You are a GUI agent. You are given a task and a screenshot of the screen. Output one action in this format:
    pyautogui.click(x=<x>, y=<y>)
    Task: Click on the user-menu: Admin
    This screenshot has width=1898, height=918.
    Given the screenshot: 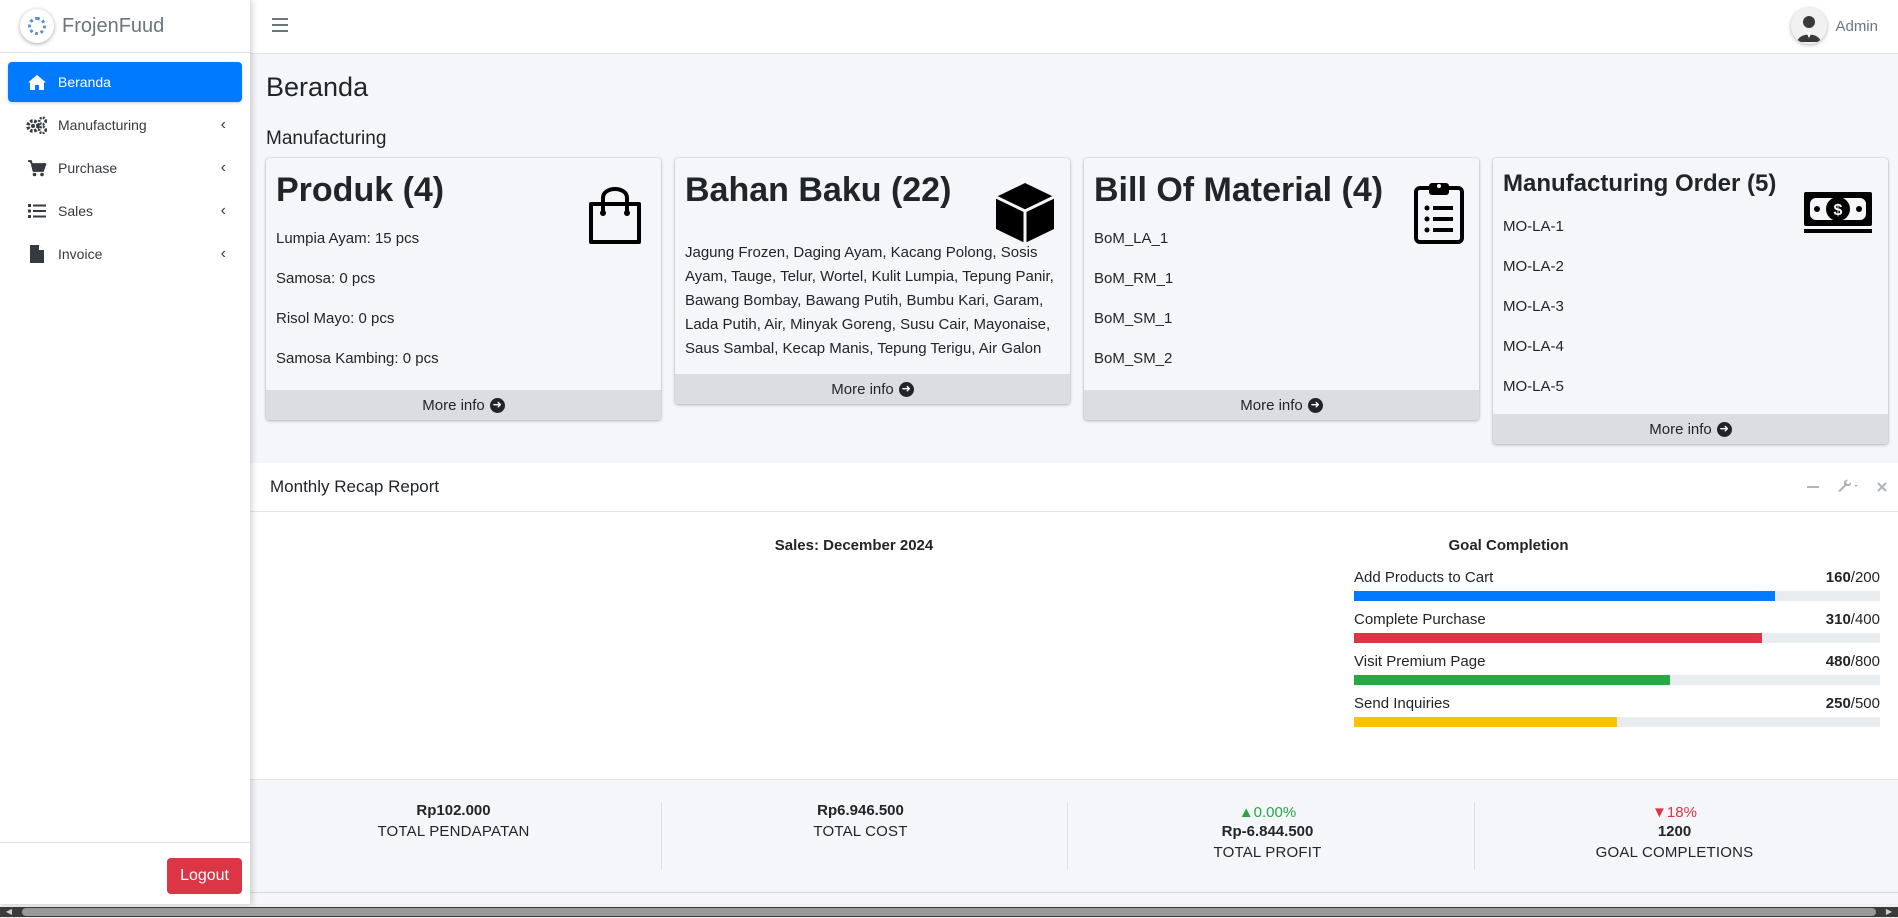 What is the action you would take?
    pyautogui.click(x=1834, y=26)
    